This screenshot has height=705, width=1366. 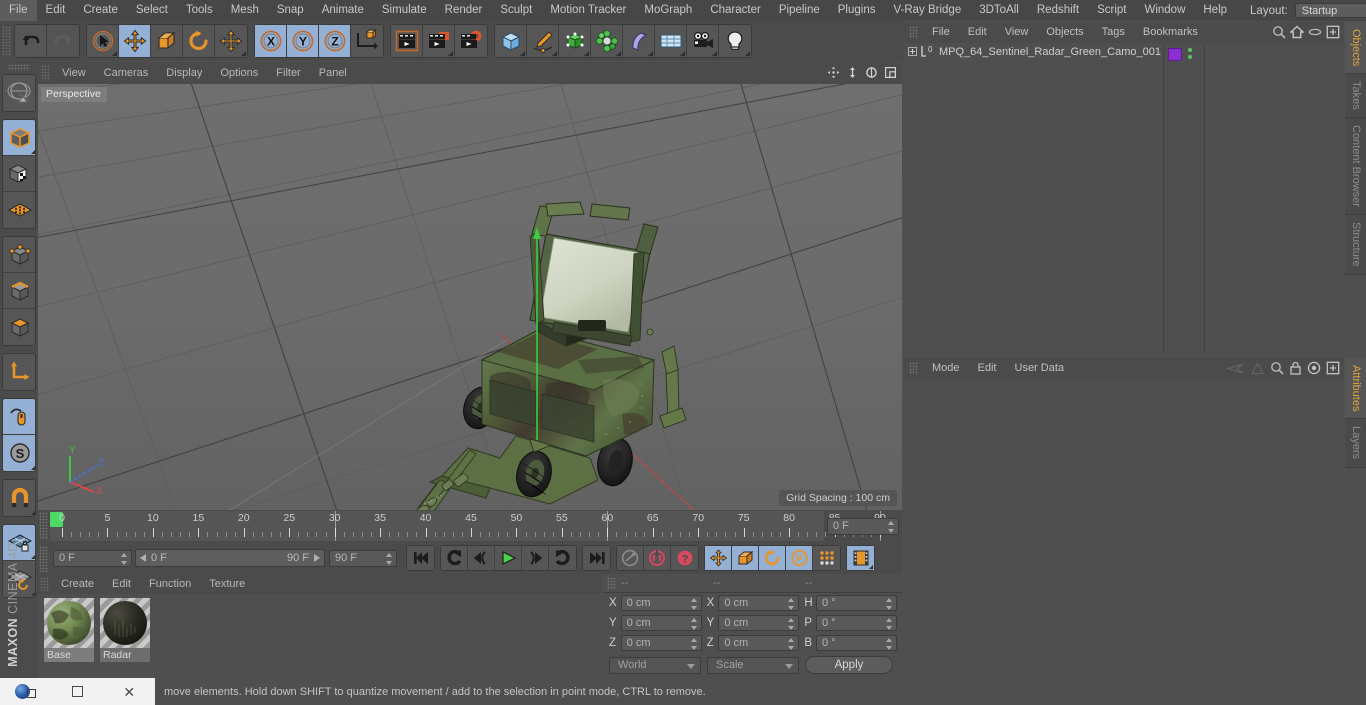 What do you see at coordinates (468, 526) in the screenshot?
I see `timeline-ruler: 051015202530354045505560657075808590` at bounding box center [468, 526].